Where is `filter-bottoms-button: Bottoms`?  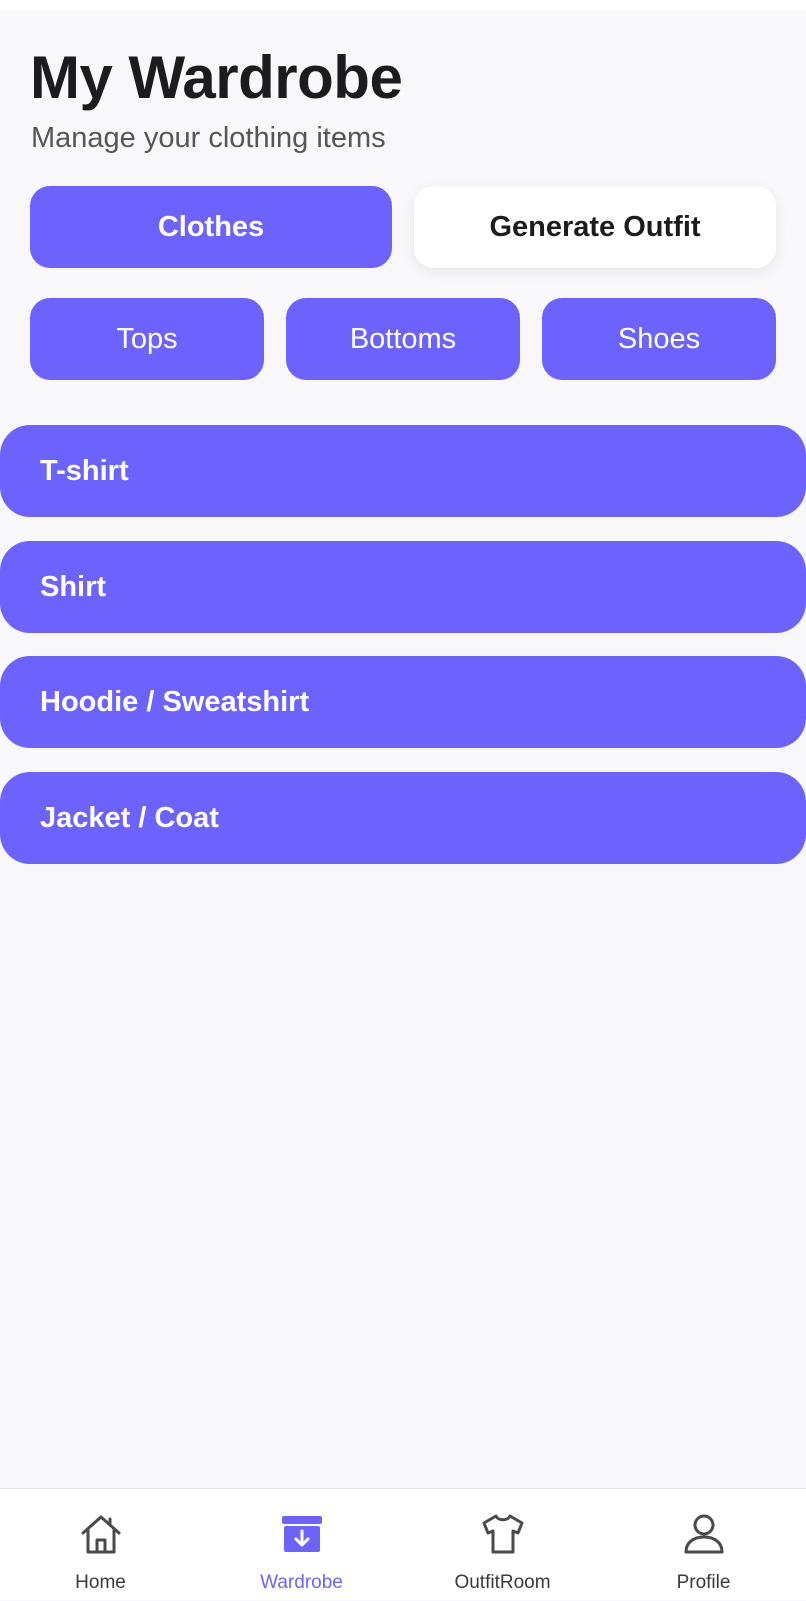
filter-bottoms-button: Bottoms is located at coordinates (403, 339).